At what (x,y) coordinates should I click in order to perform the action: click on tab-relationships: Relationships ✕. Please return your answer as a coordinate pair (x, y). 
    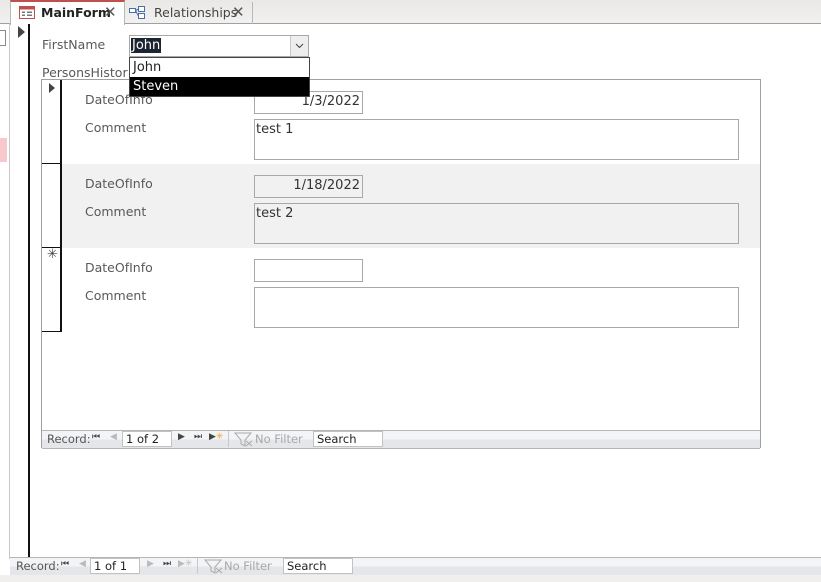
    Looking at the image, I should click on (189, 13).